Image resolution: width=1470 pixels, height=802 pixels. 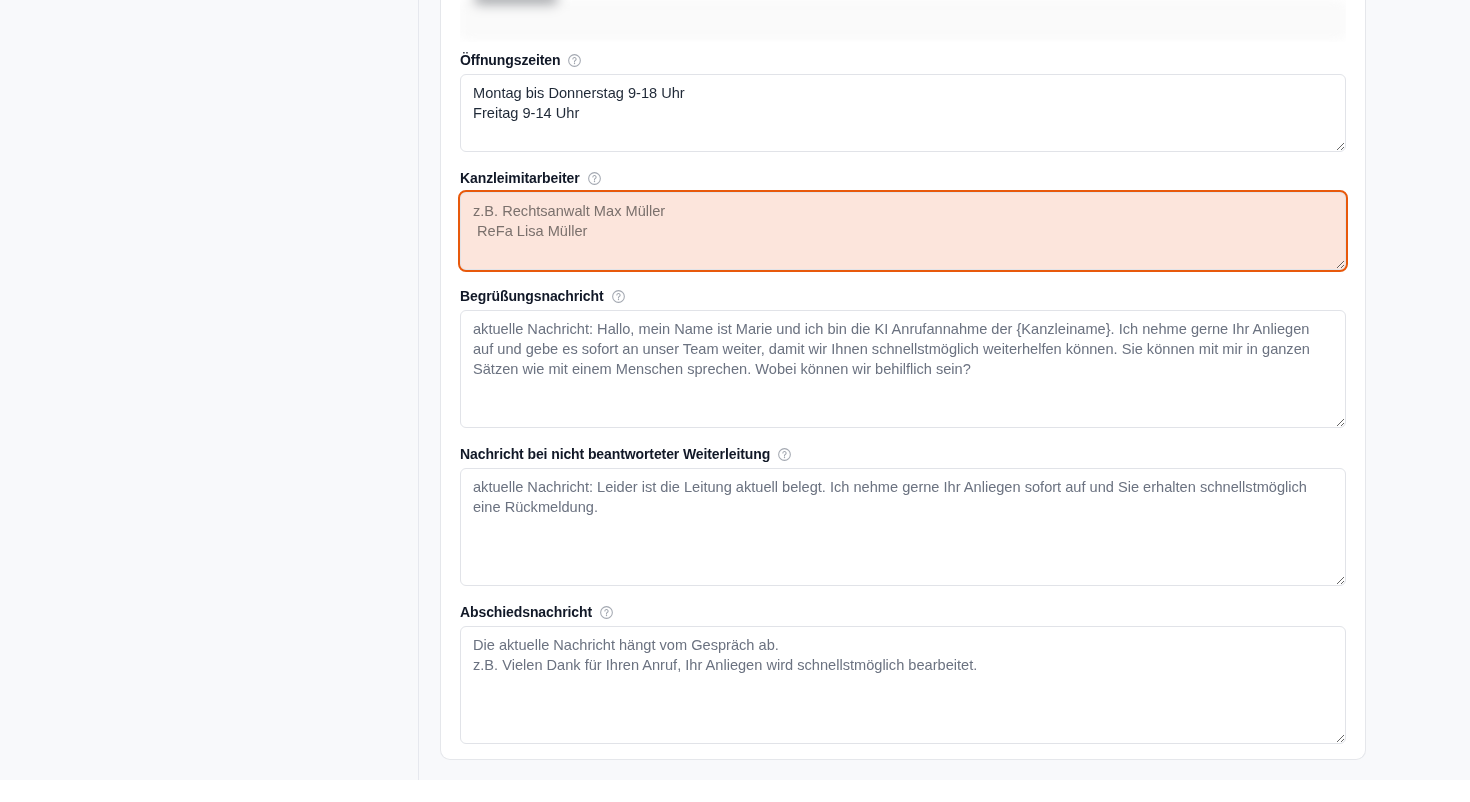 I want to click on text-area-field: aktuelle Nachricht: Hallo, mein Name ist Marie und ich bin die KI Anrufannahme der {Kanzleiname}. Ich nehme gerne Ihr Anliegen auf und gebe es sofort an unser Team weiter, damit wir Ihnen schnellstmöglich weiterhelfen können. Sie können mit mir in ganzen Sätzen wie mit einem Menschen sprechen. Wobei können wir behilflich sein?, so click(x=903, y=369).